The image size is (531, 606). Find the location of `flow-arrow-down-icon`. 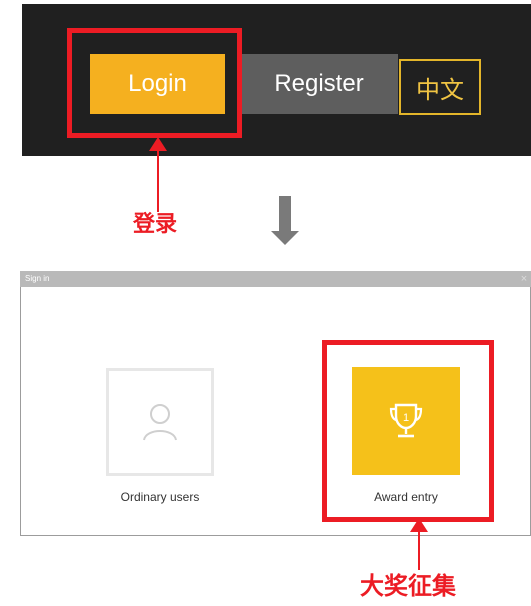

flow-arrow-down-icon is located at coordinates (285, 238).